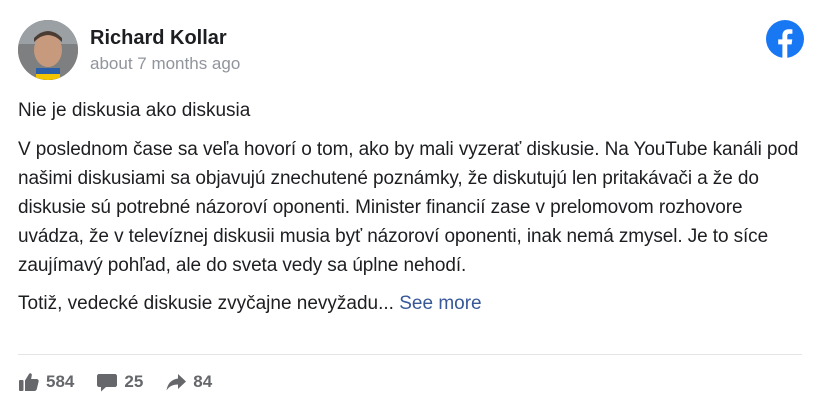 This screenshot has height=411, width=820. Describe the element at coordinates (29, 382) in the screenshot. I see `thumbs-up-icon` at that location.